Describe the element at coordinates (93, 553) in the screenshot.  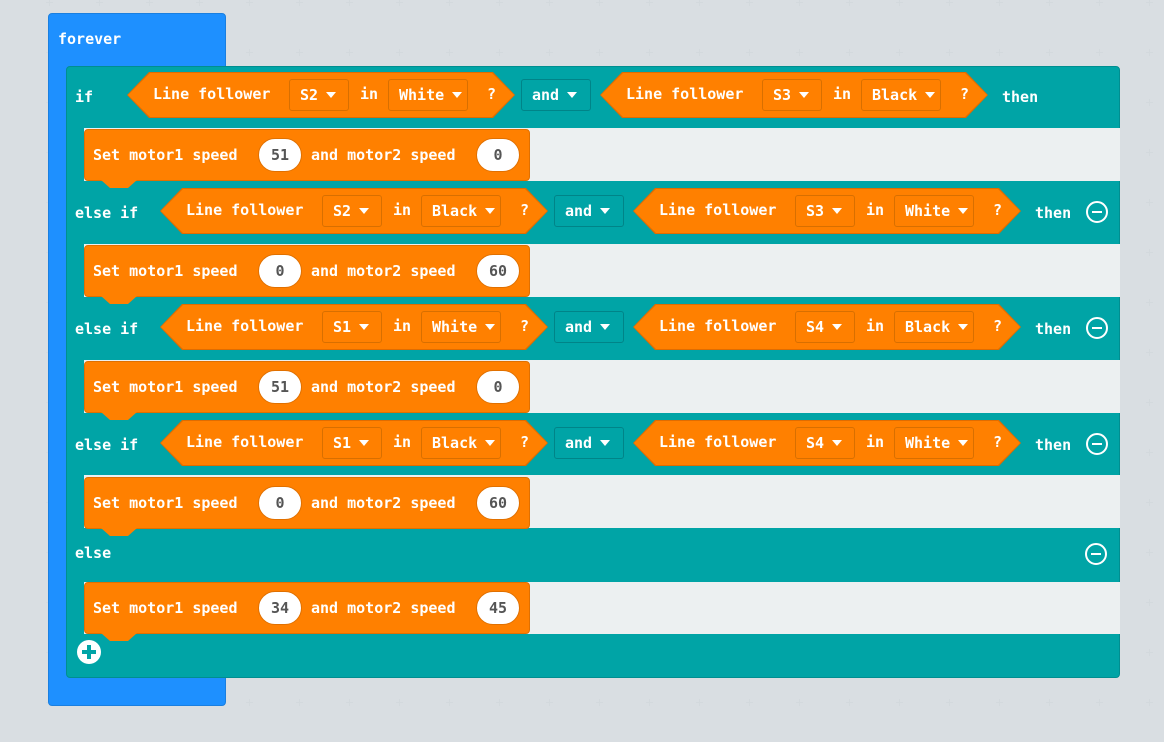
I see `else-keyword: else` at that location.